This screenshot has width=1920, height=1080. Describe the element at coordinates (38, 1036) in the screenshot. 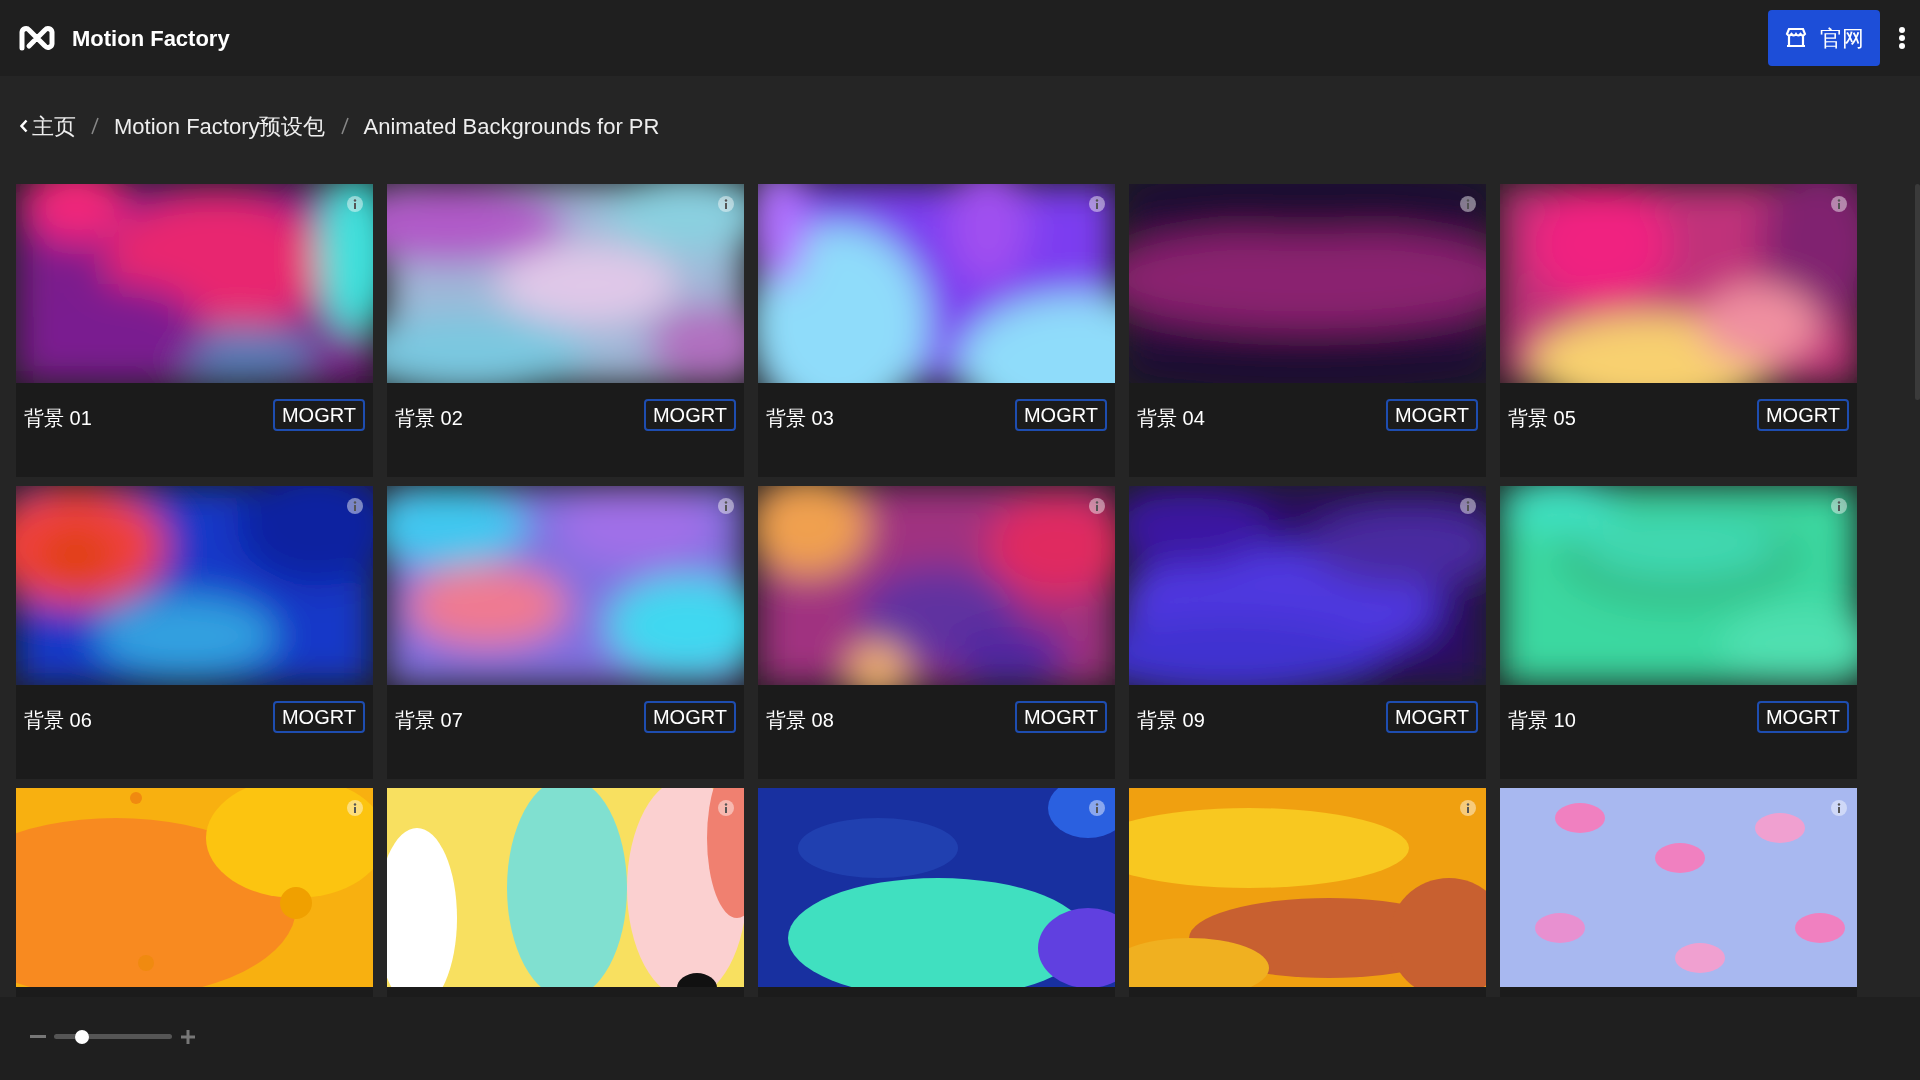

I see `zoom-out-icon` at that location.